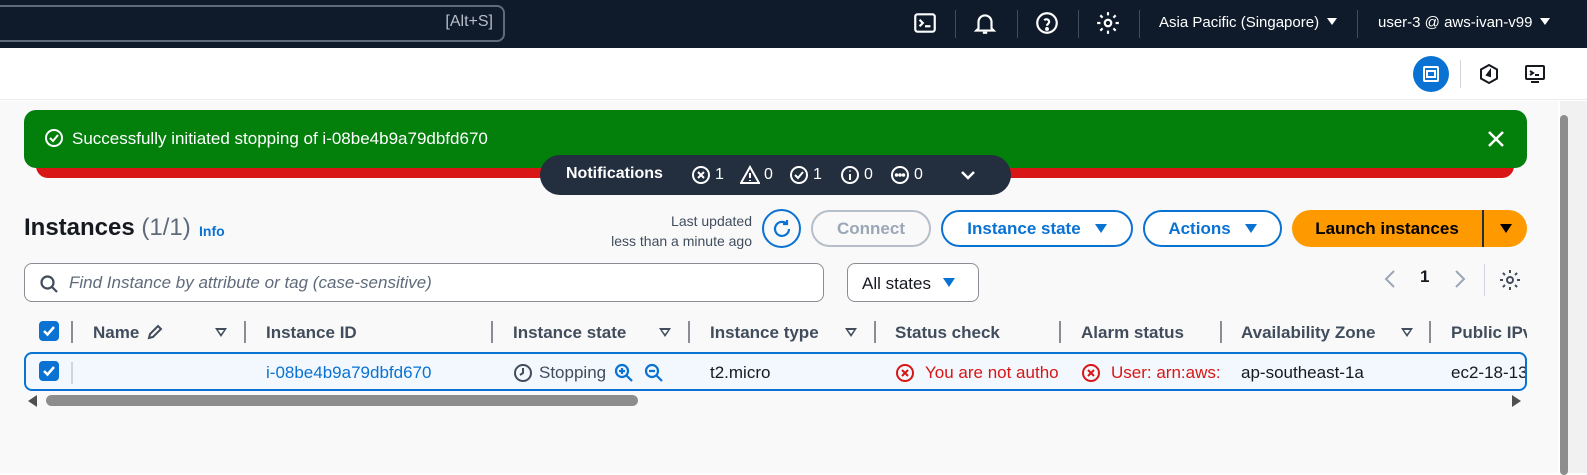 The height and width of the screenshot is (475, 1587). I want to click on column-header-availability-zone: Availability Zone, so click(1308, 333).